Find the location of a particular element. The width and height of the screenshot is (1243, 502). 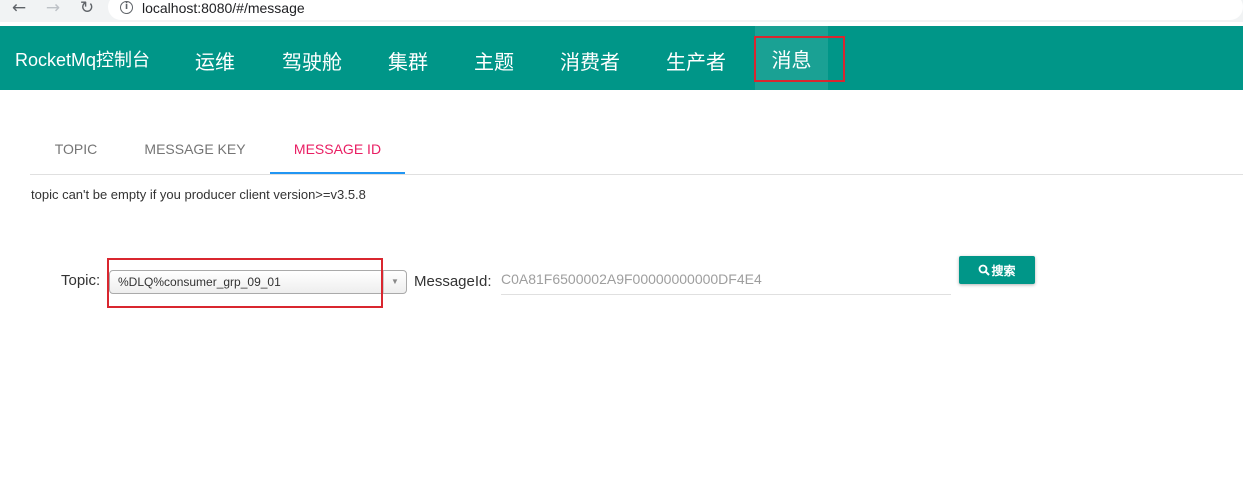

info-icon: i is located at coordinates (126, 7).